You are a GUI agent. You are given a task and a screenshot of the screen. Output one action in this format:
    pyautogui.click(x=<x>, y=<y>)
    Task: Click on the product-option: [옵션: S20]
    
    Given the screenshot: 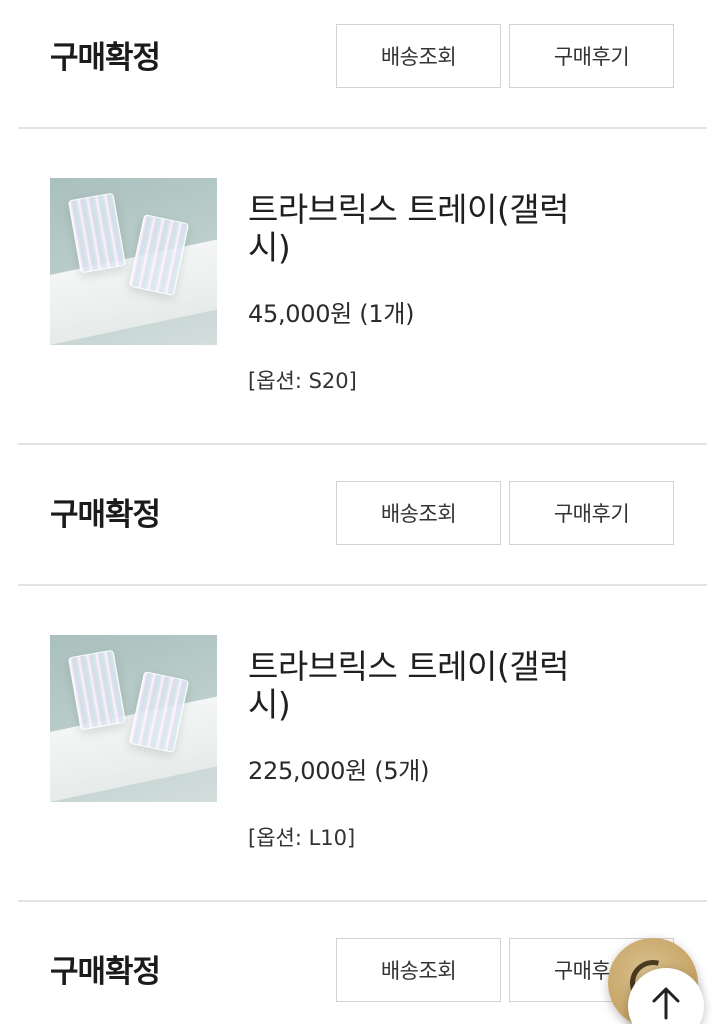 What is the action you would take?
    pyautogui.click(x=302, y=381)
    